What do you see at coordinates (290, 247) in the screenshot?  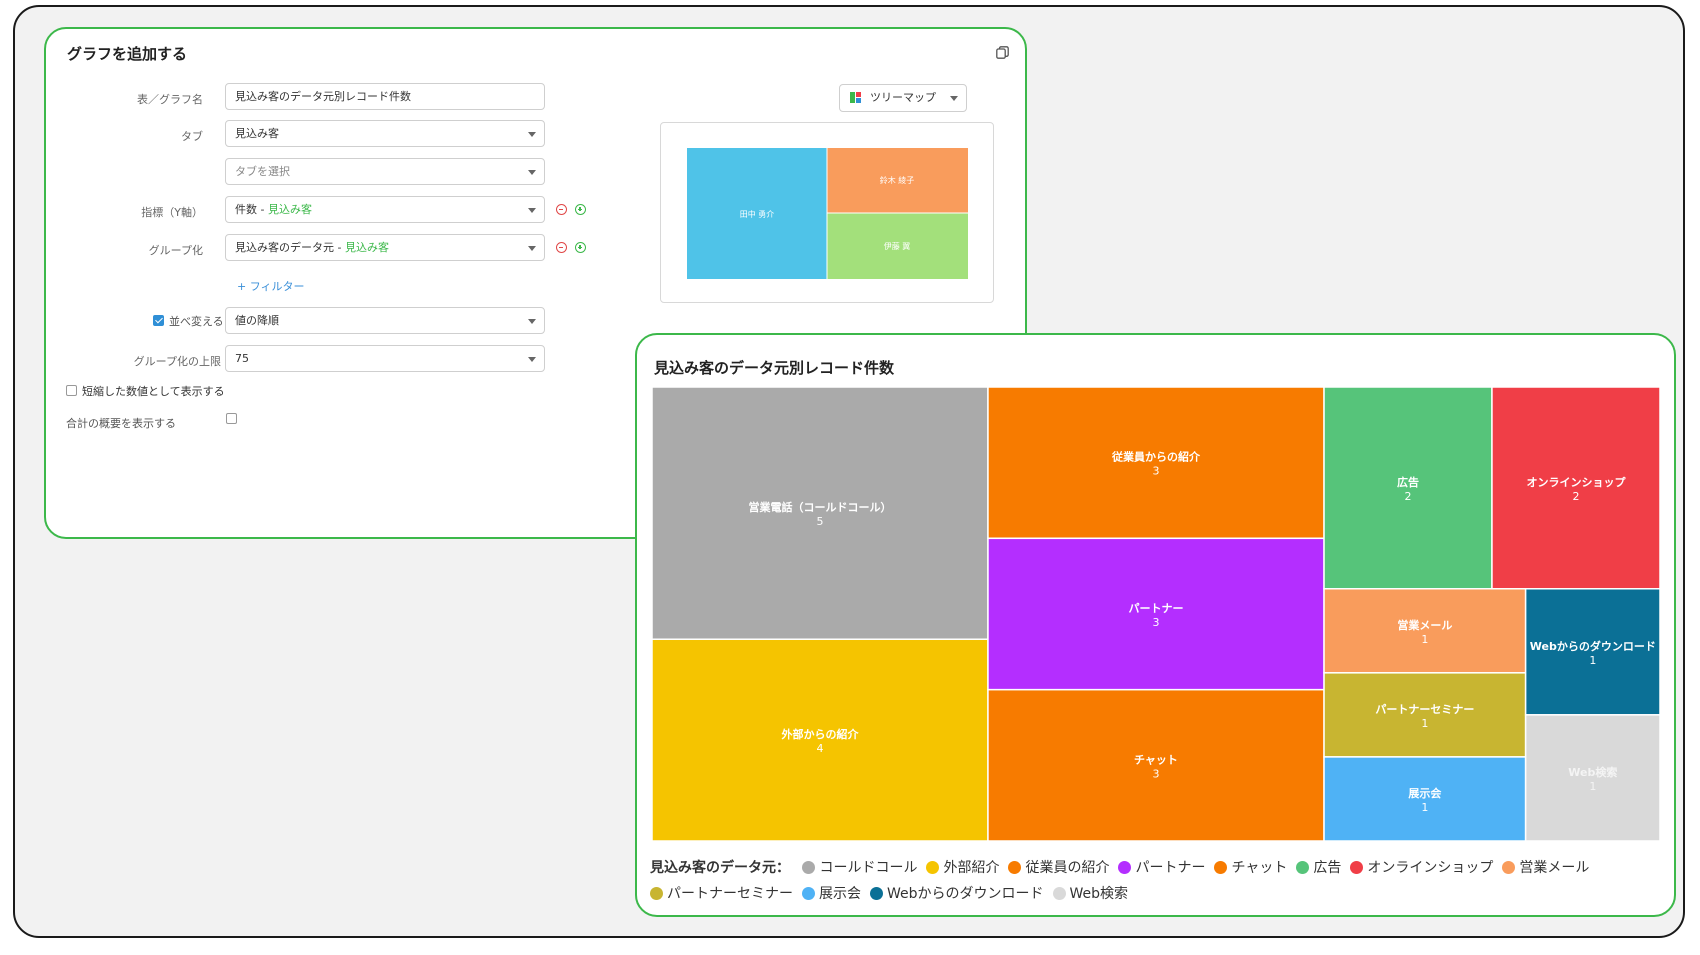 I see `group-value: 見込み客のデータ元 -` at bounding box center [290, 247].